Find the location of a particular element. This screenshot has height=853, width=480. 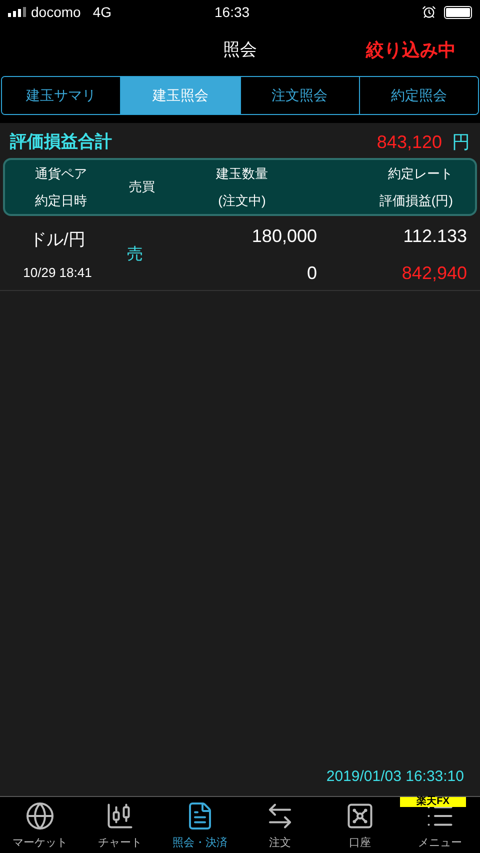

currency-pair: ドル/円 is located at coordinates (58, 240).